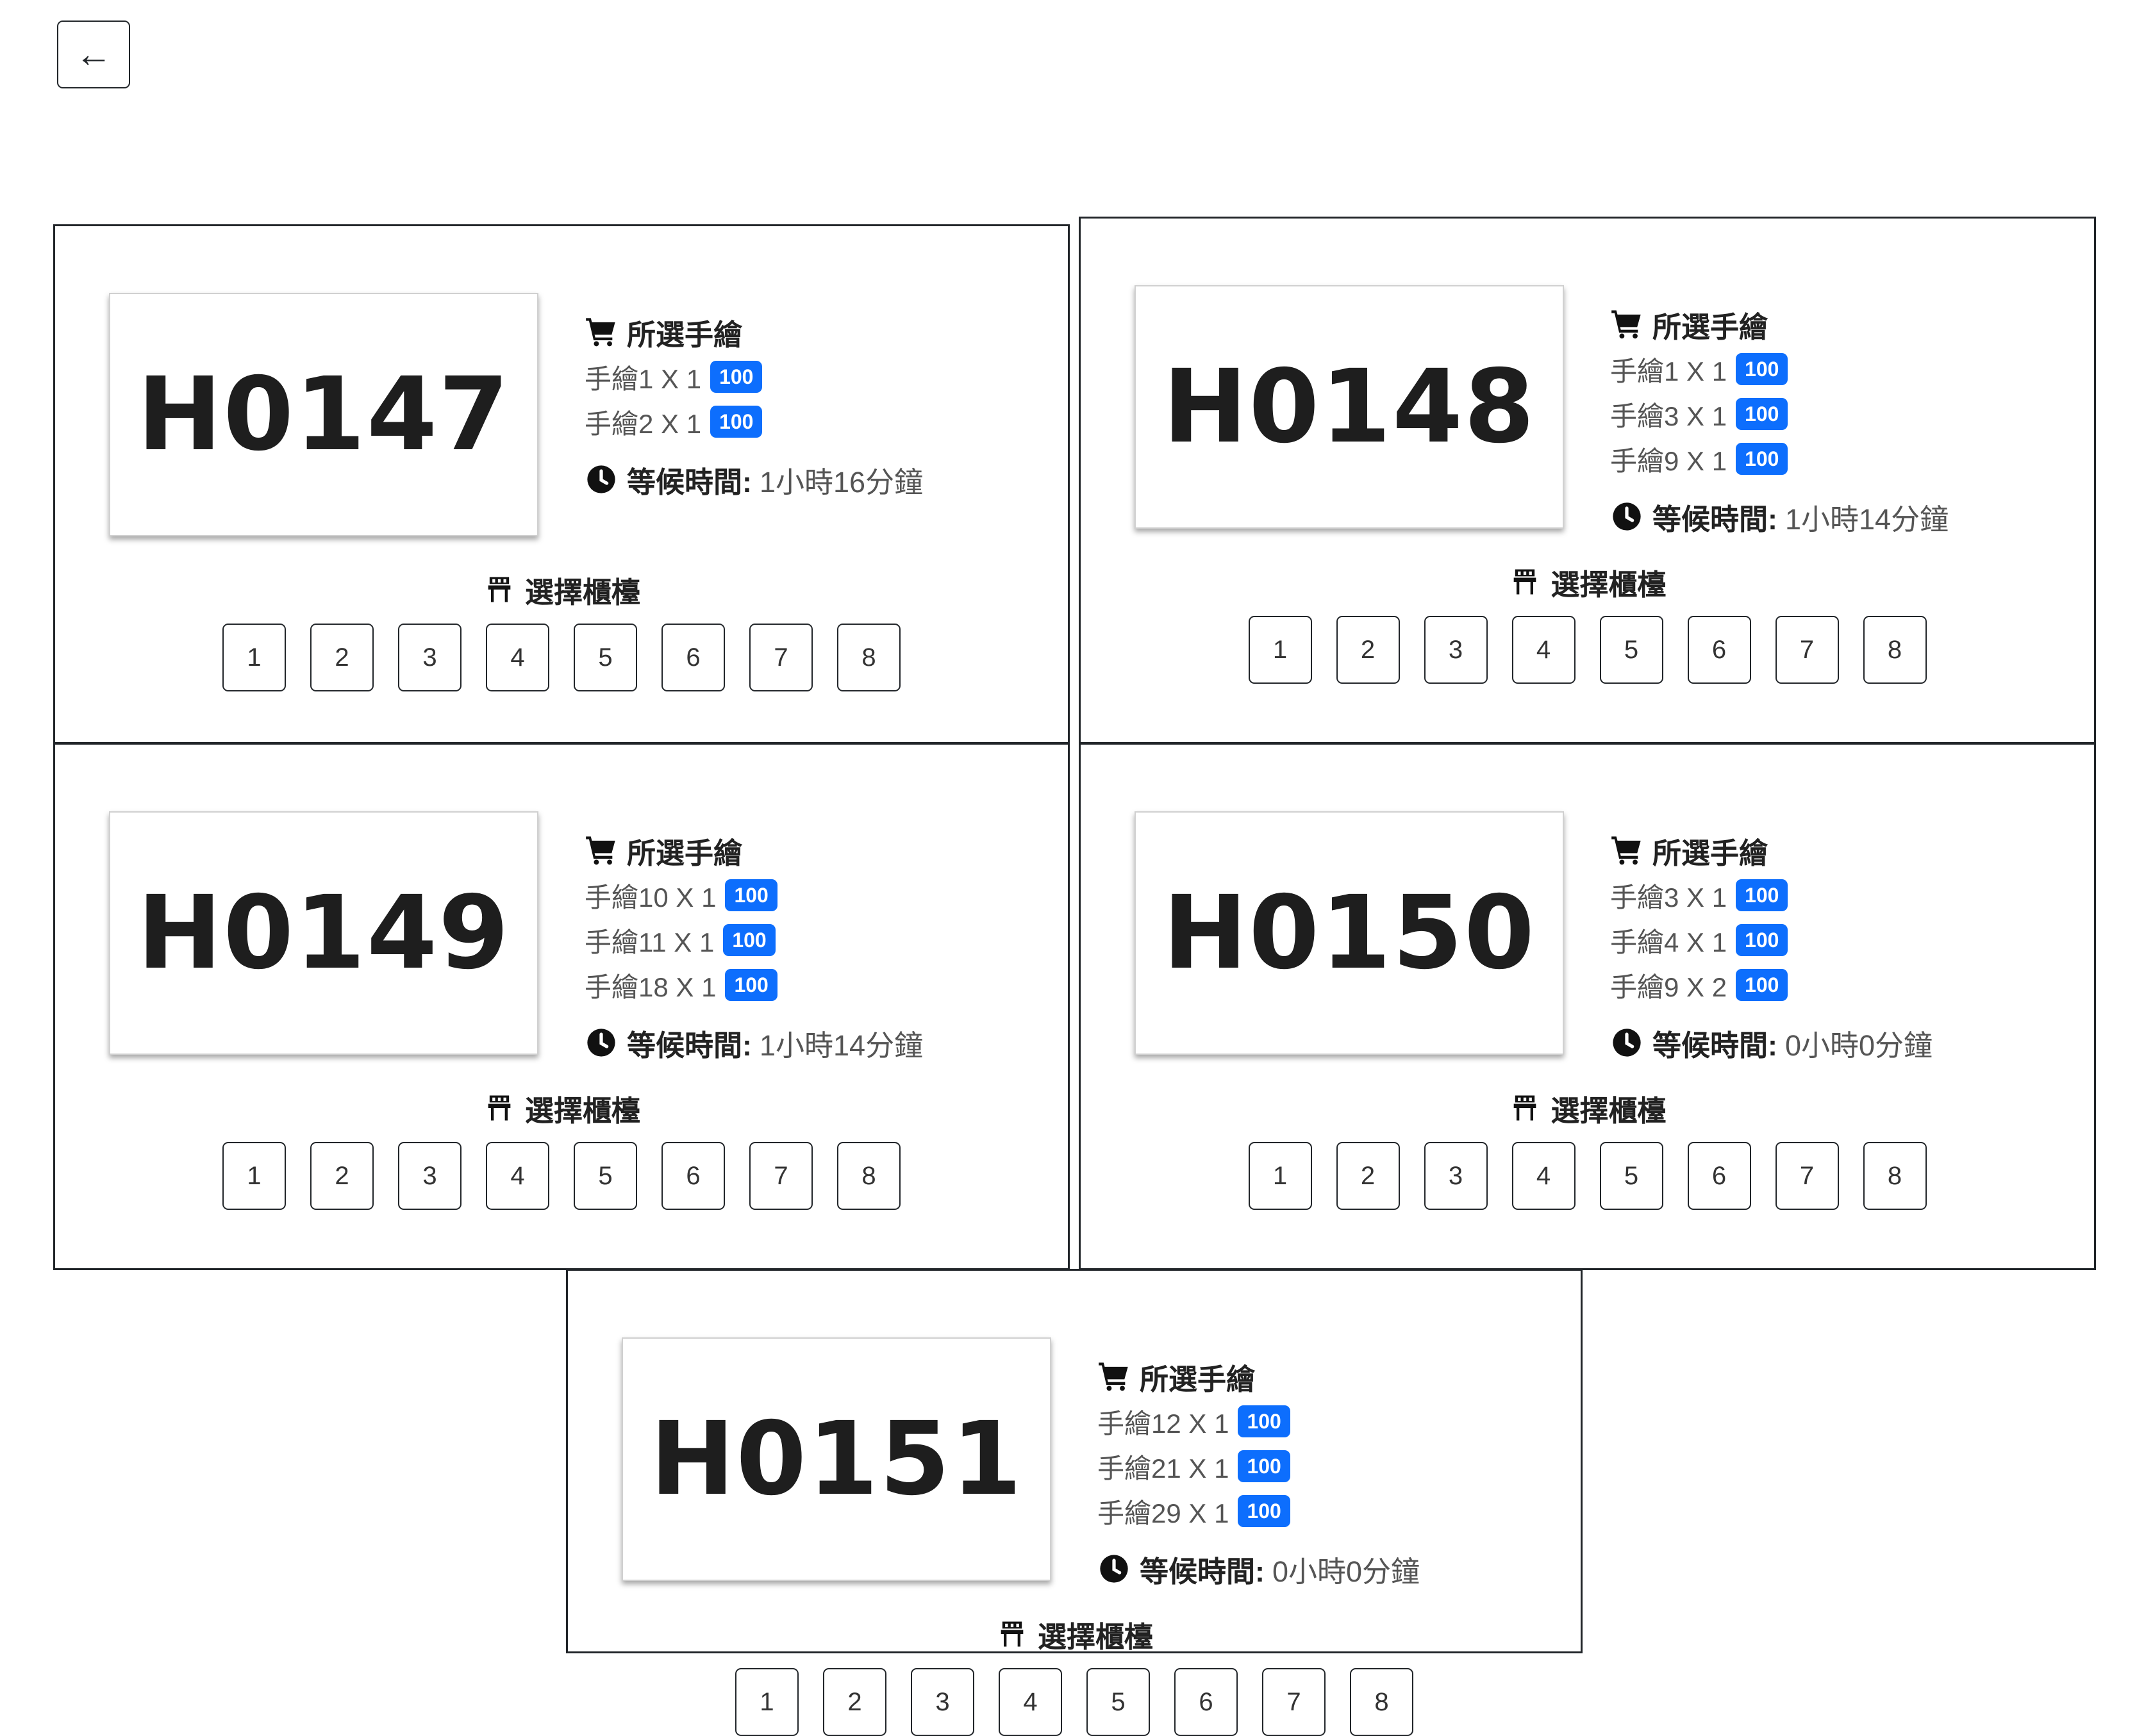 This screenshot has width=2137, height=1736. Describe the element at coordinates (323, 933) in the screenshot. I see `order-code-box: H0149` at that location.